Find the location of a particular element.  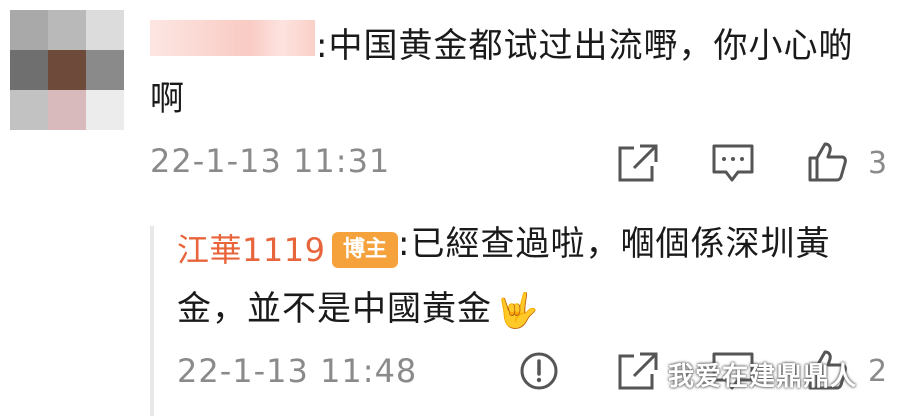

report-icon is located at coordinates (539, 371).